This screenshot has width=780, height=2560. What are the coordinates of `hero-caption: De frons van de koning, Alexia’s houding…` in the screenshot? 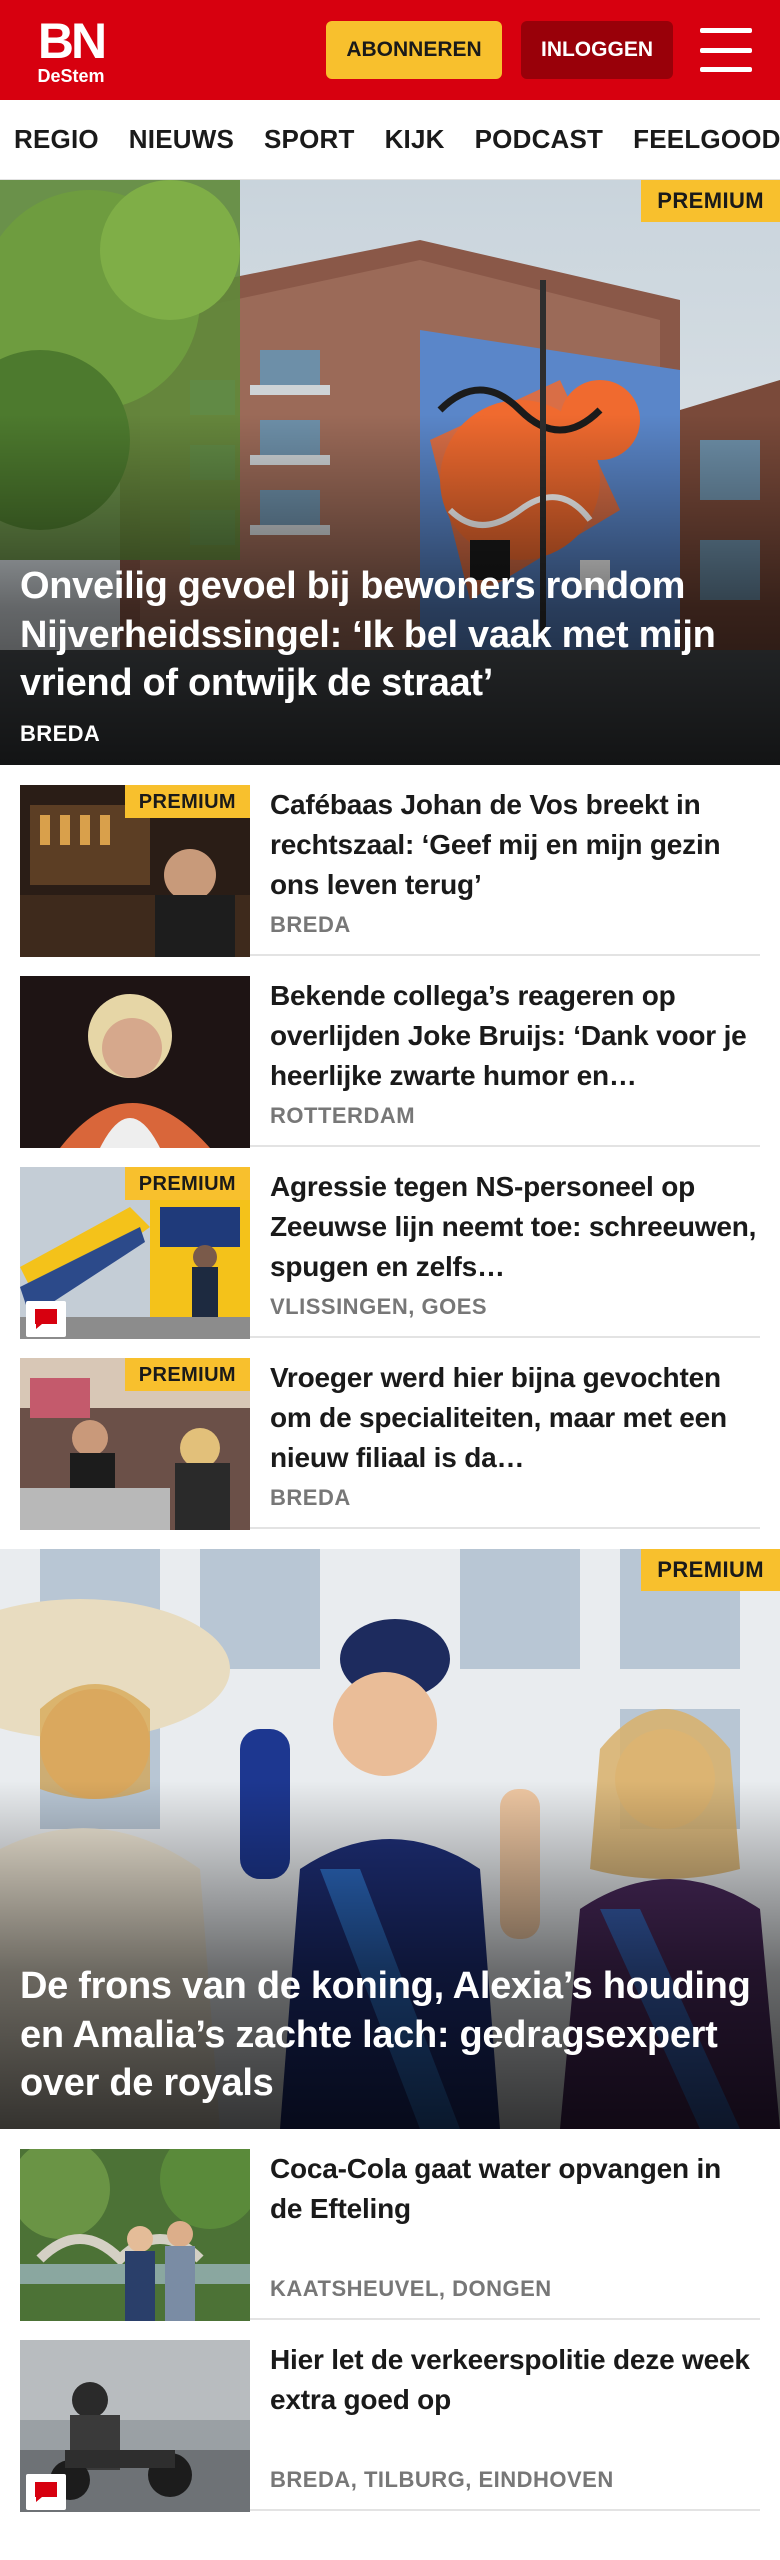 It's located at (386, 2034).